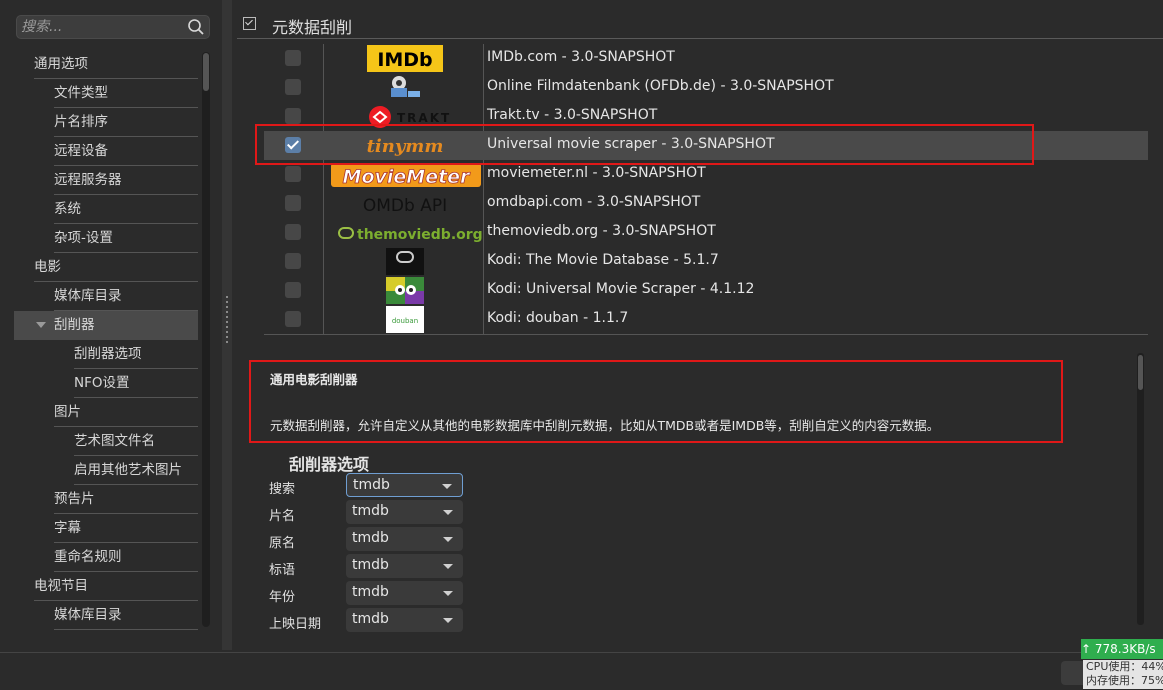  Describe the element at coordinates (126, 615) in the screenshot. I see `tree-item-tv-library: 媒体库目录` at that location.